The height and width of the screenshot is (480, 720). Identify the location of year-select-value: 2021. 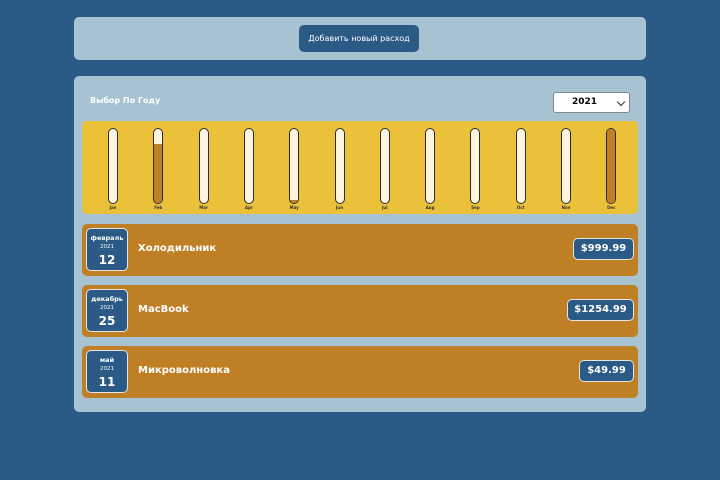
(584, 102).